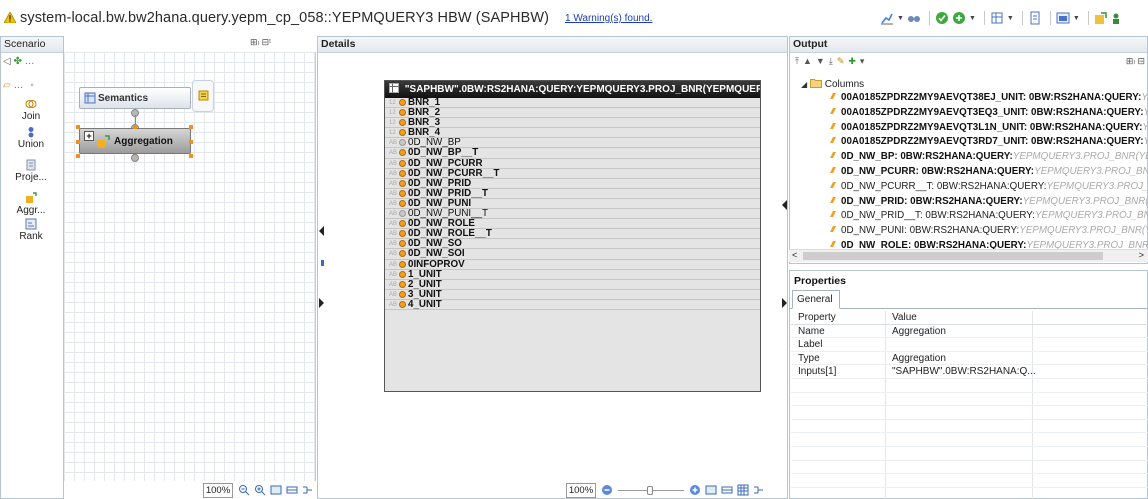  I want to click on grid-icon, so click(743, 490).